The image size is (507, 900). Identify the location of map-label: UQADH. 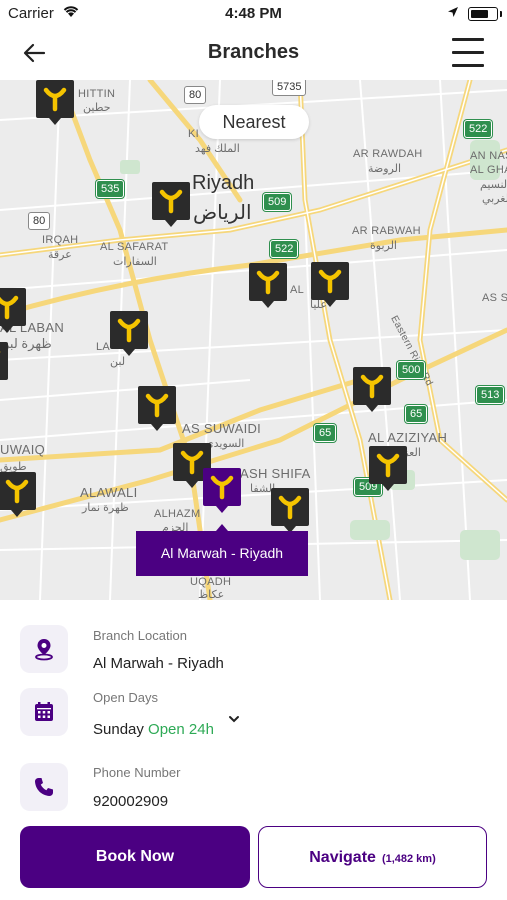
(211, 582).